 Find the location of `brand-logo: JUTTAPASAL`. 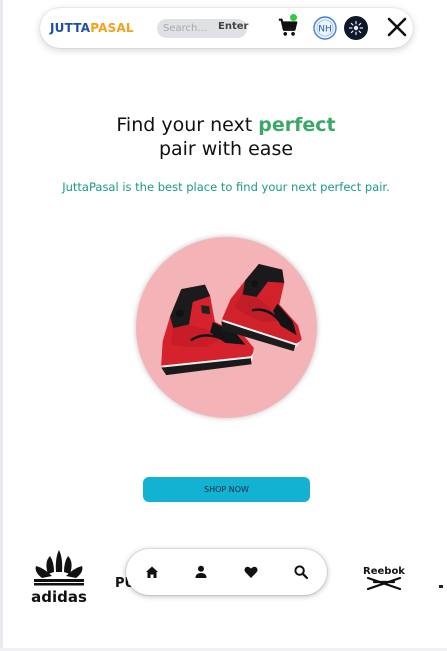

brand-logo: JUTTAPASAL is located at coordinates (92, 28).